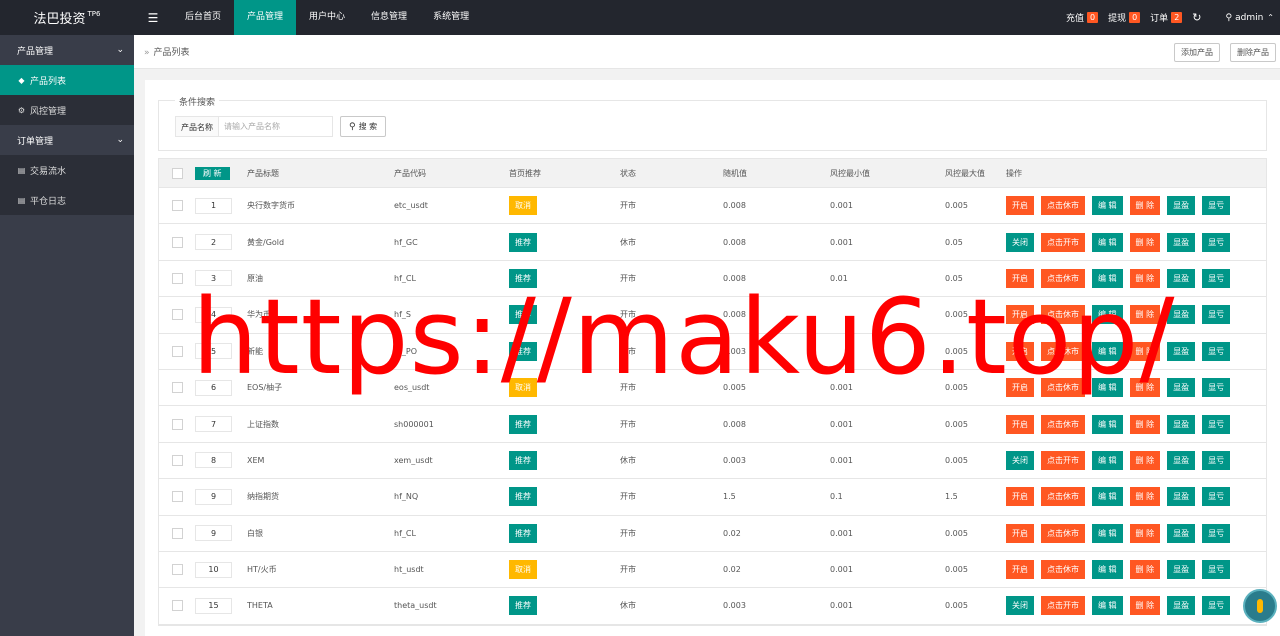 This screenshot has width=1280, height=636. I want to click on nav-item: 信息管理, so click(389, 17).